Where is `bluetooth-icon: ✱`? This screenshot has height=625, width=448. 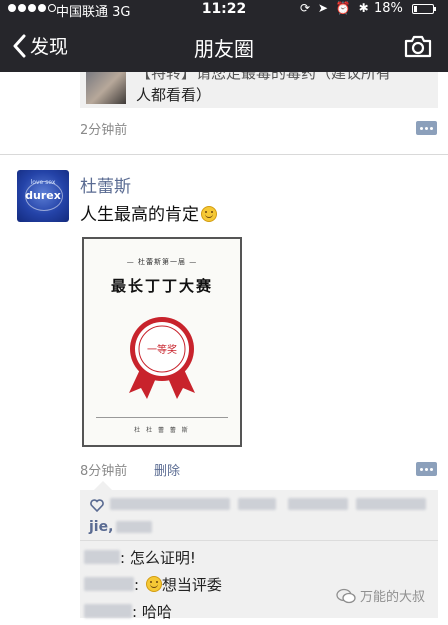 bluetooth-icon: ✱ is located at coordinates (364, 8).